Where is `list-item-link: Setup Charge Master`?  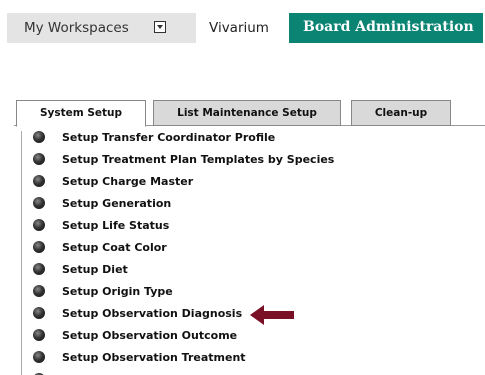
list-item-link: Setup Charge Master is located at coordinates (127, 181).